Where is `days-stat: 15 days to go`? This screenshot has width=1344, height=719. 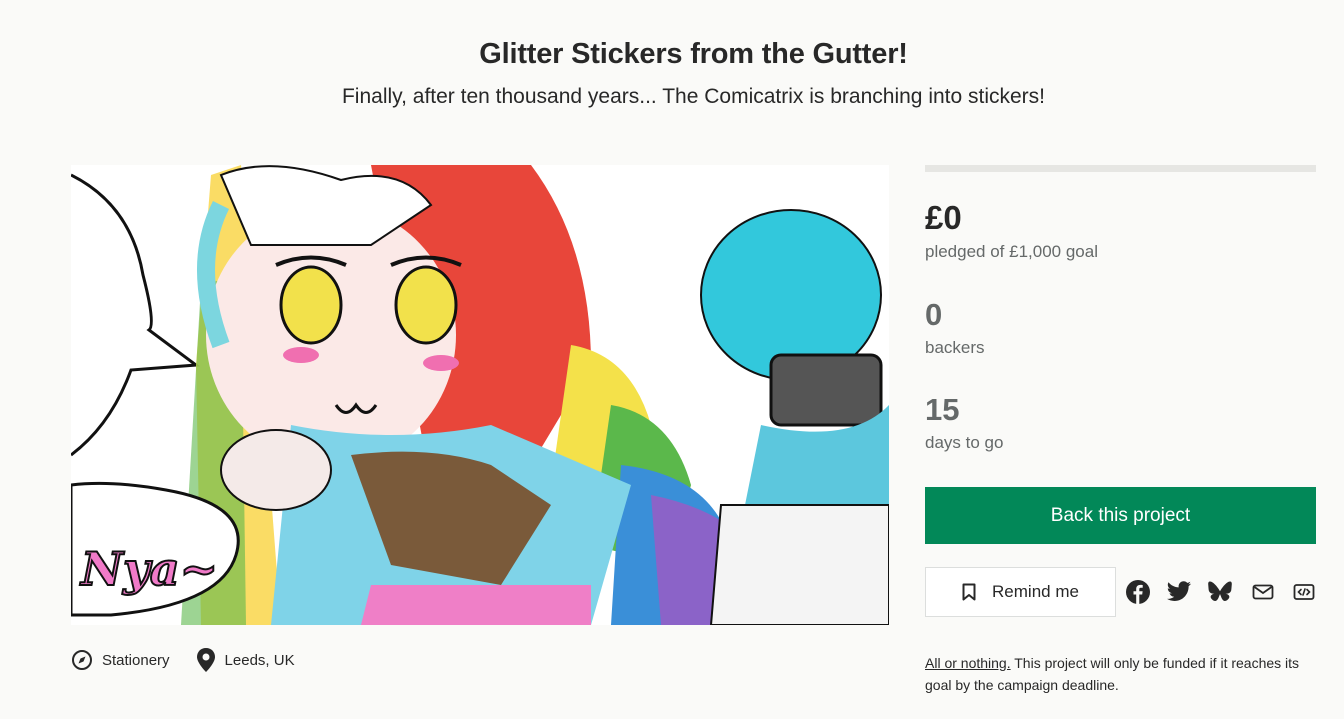 days-stat: 15 days to go is located at coordinates (964, 423).